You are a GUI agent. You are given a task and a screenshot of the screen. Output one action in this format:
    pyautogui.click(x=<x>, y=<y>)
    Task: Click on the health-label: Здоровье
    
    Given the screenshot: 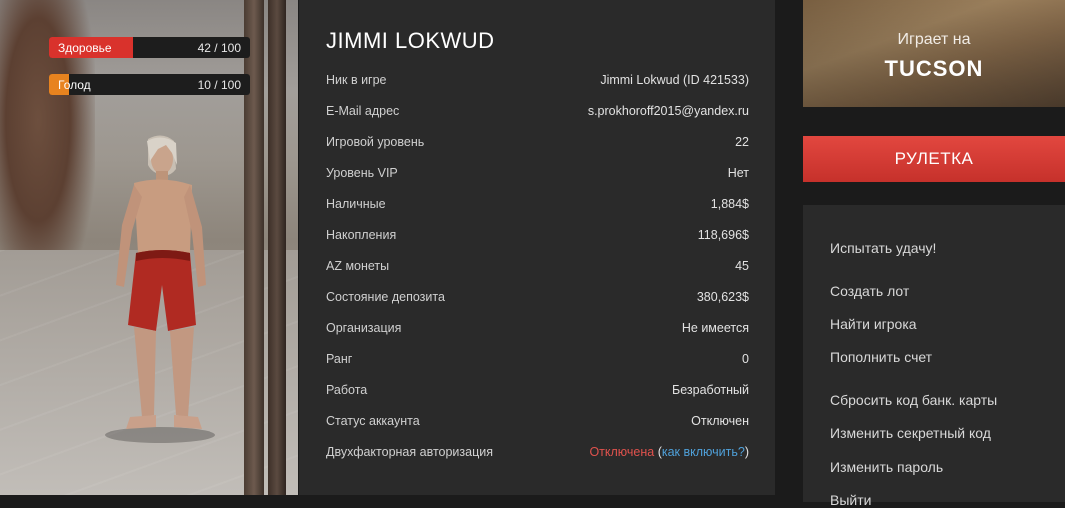 What is the action you would take?
    pyautogui.click(x=85, y=48)
    